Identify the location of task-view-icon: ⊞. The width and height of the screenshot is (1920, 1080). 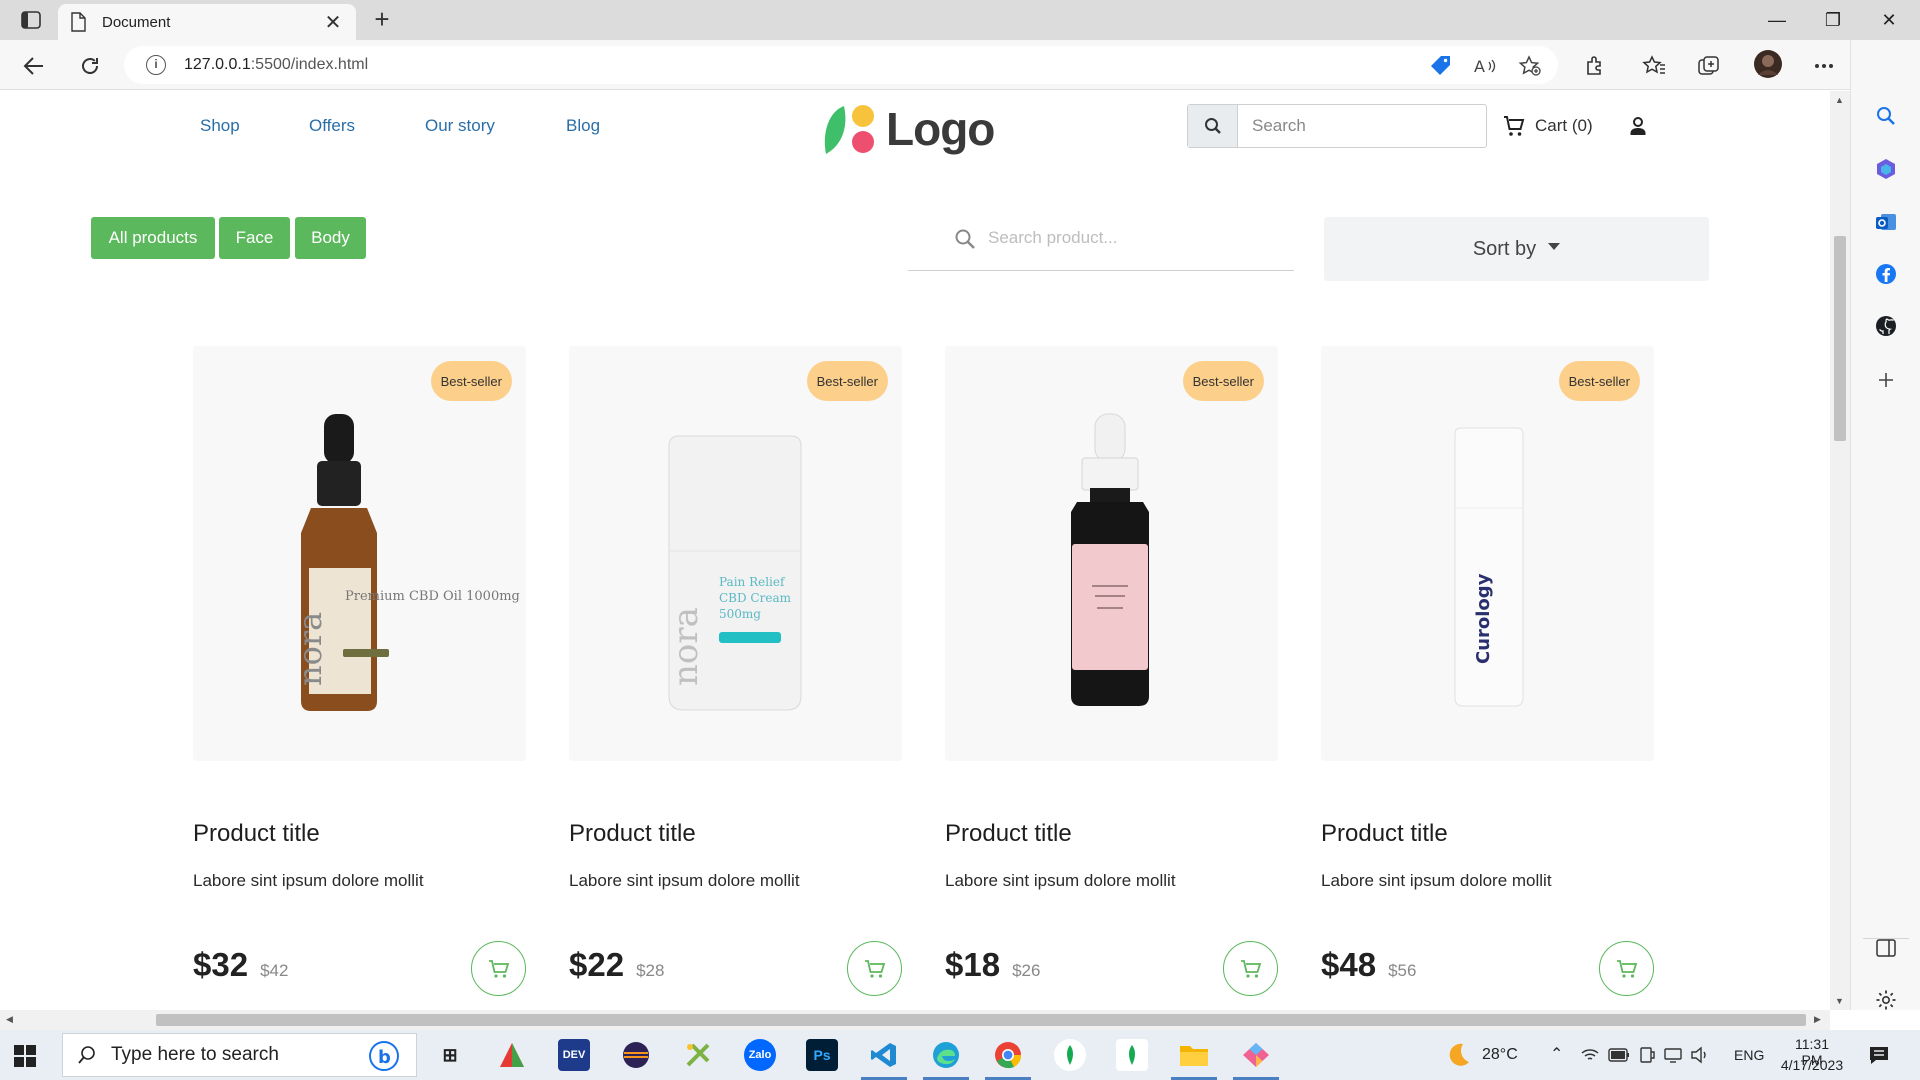
(450, 1055).